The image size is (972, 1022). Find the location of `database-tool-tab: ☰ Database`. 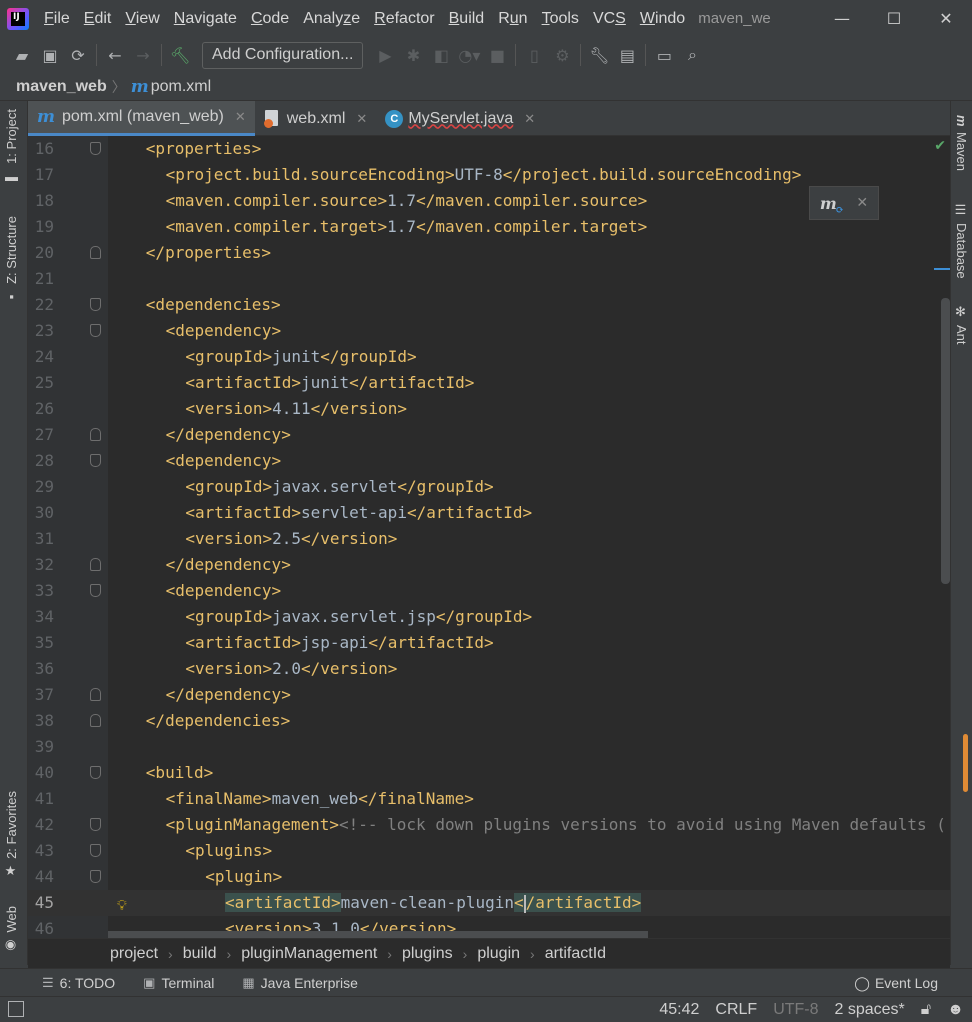

database-tool-tab: ☰ Database is located at coordinates (961, 241).